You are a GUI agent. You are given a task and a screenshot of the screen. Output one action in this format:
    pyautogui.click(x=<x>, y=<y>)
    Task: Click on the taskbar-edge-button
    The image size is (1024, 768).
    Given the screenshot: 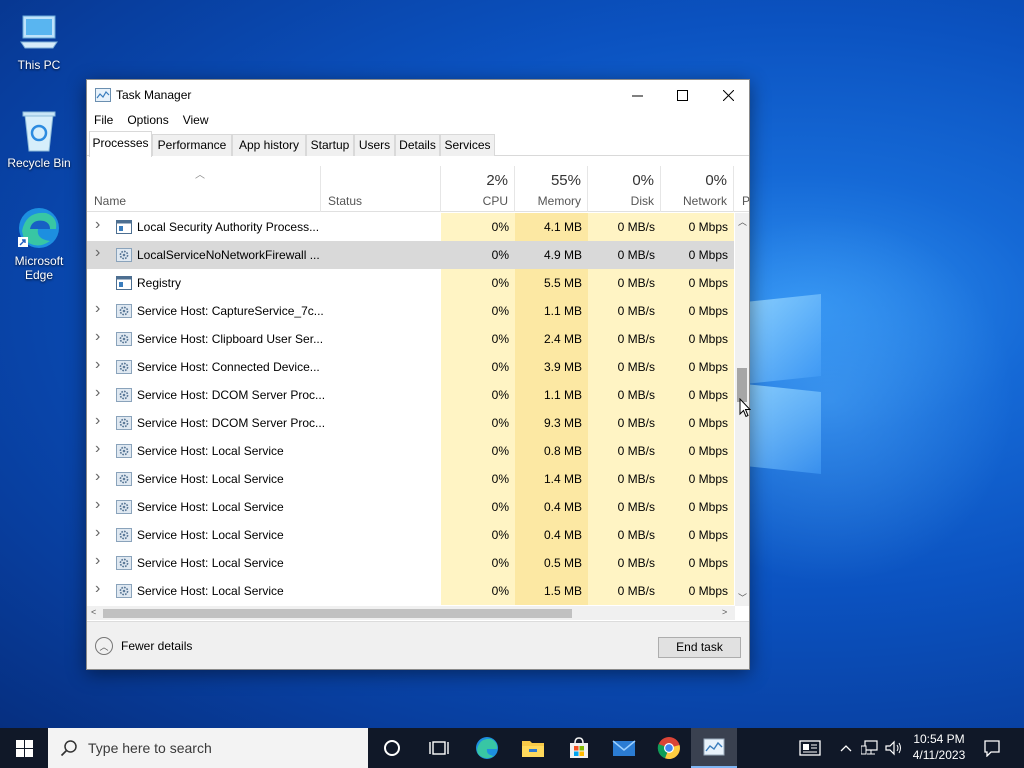 What is the action you would take?
    pyautogui.click(x=487, y=748)
    